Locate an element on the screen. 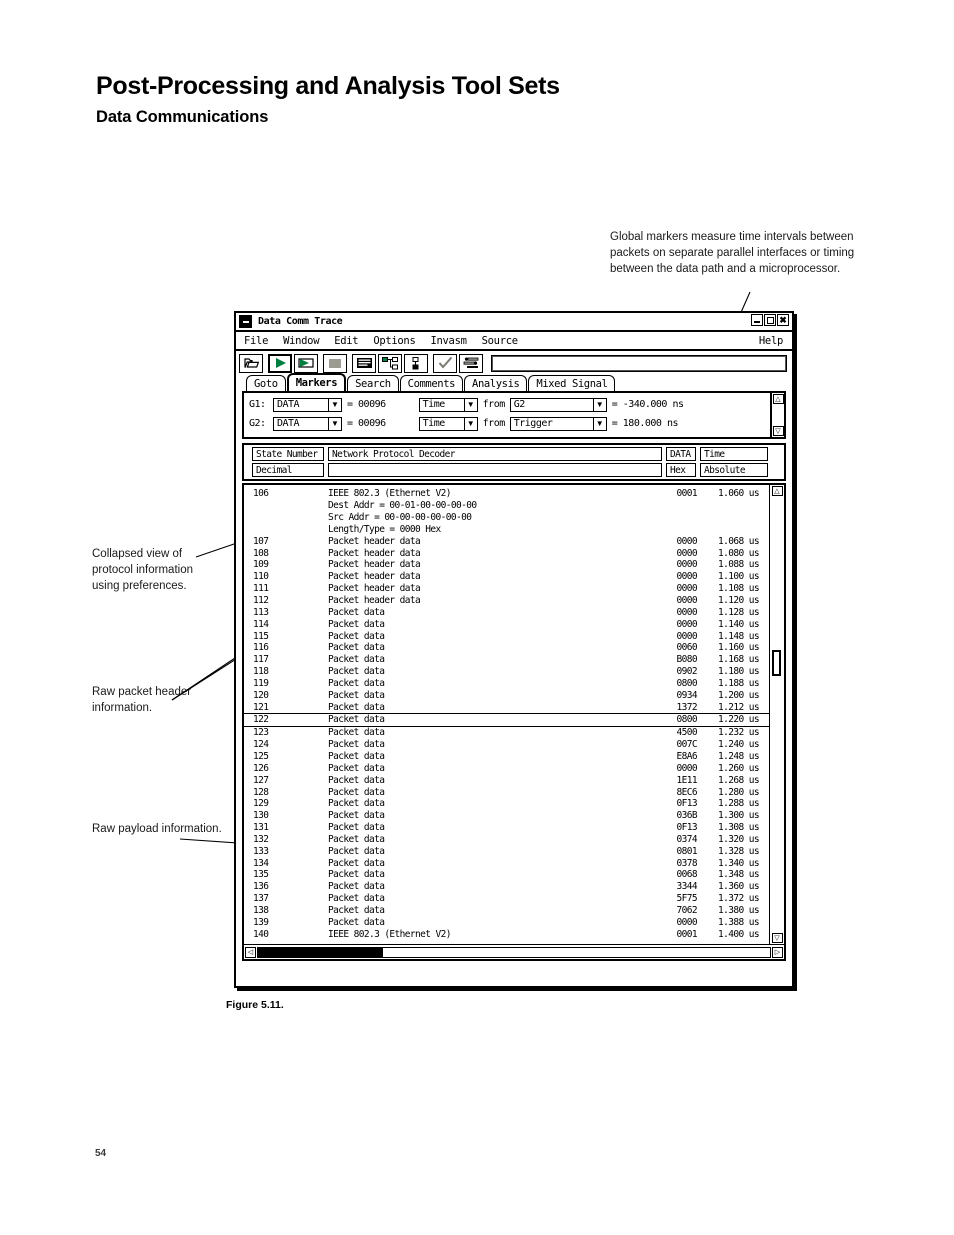  trace-row: 137 Packet data 5F75 1.372 us is located at coordinates (506, 899).